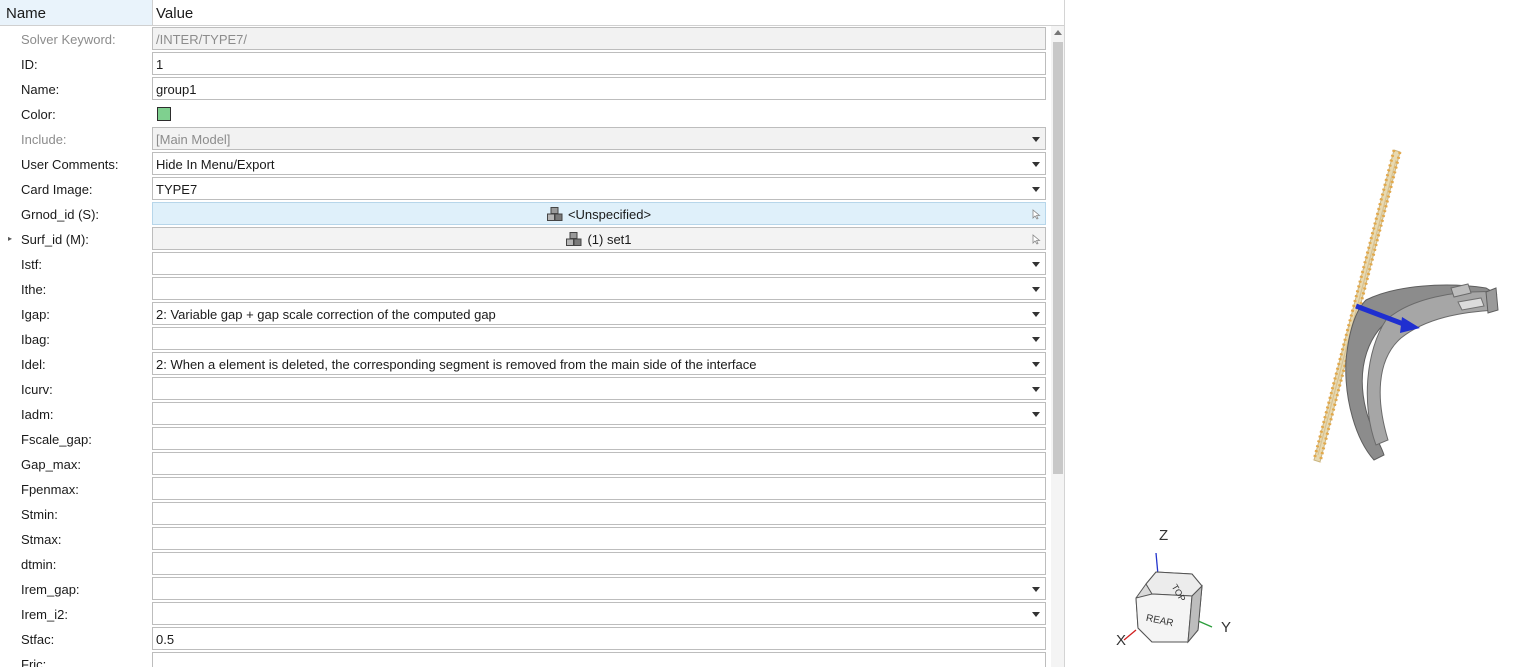 The height and width of the screenshot is (670, 1523). Describe the element at coordinates (44, 139) in the screenshot. I see `include-label: Include:` at that location.